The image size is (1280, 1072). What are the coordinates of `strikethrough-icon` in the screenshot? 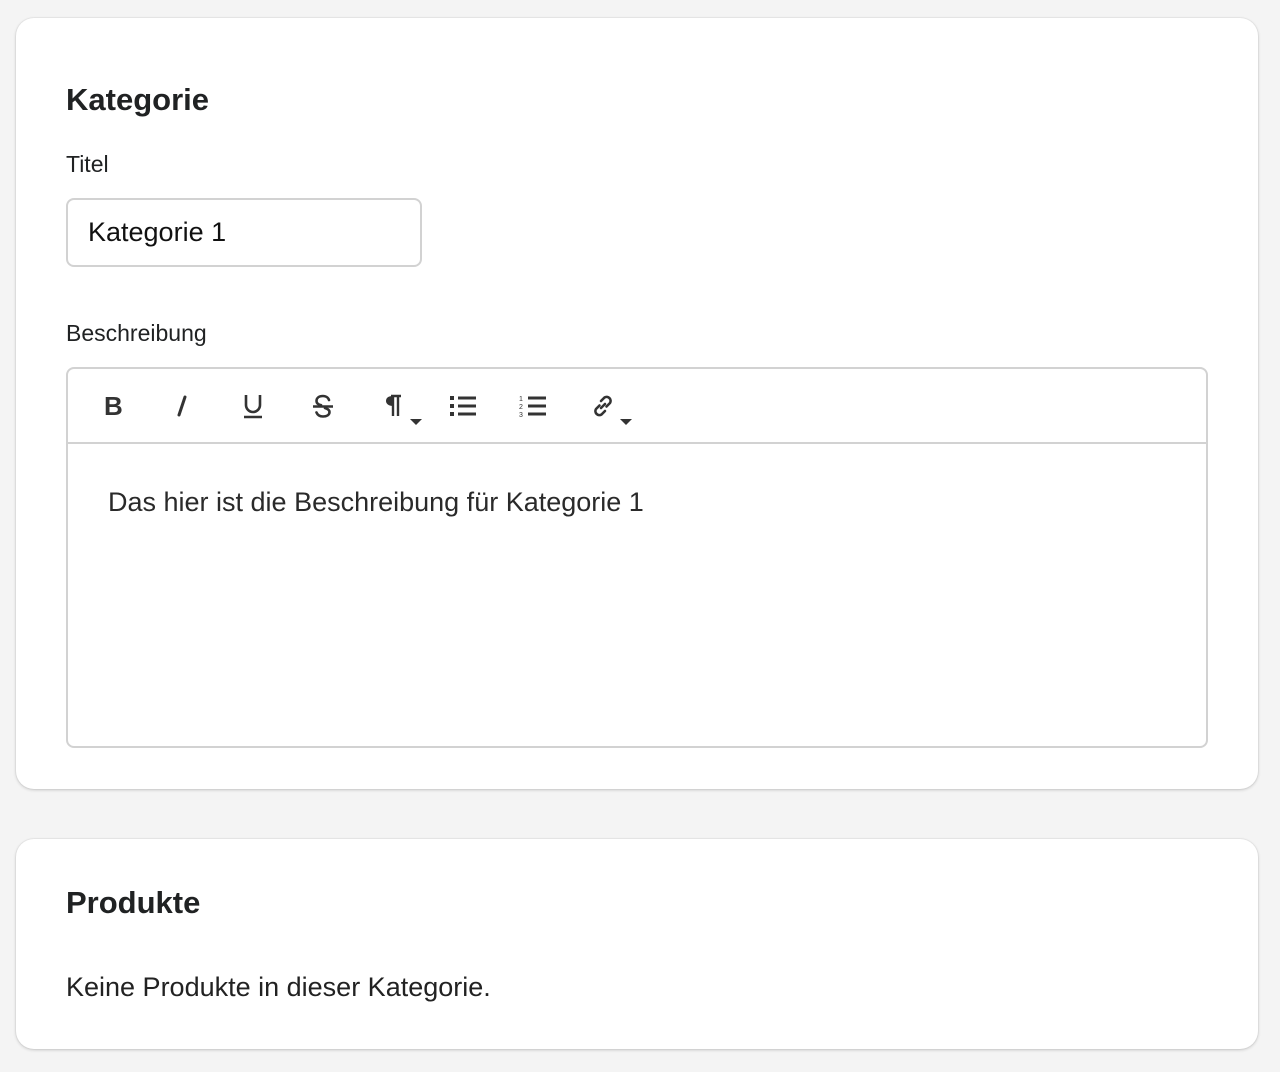 It's located at (323, 406).